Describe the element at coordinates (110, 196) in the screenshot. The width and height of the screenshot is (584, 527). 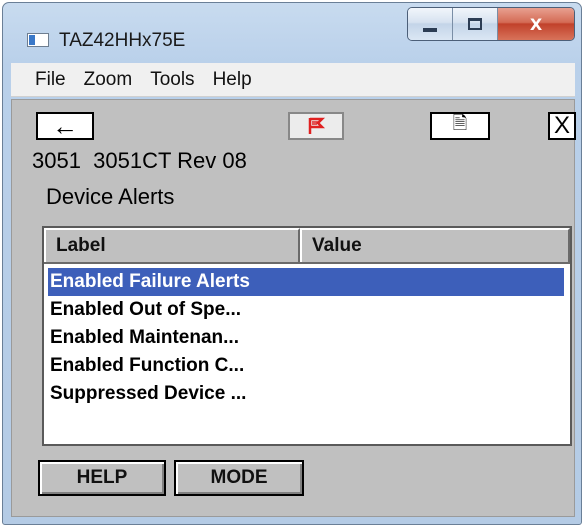
I see `section-title: Device Alerts` at that location.